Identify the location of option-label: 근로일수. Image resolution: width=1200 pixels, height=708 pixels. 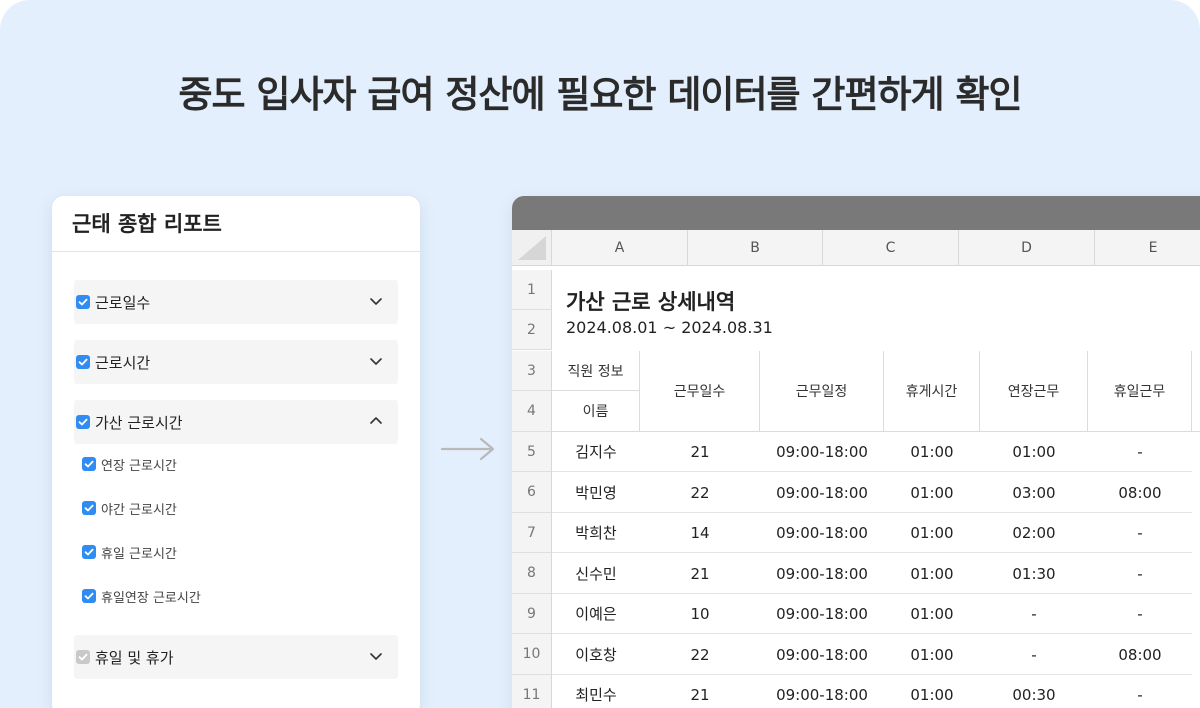
(123, 302).